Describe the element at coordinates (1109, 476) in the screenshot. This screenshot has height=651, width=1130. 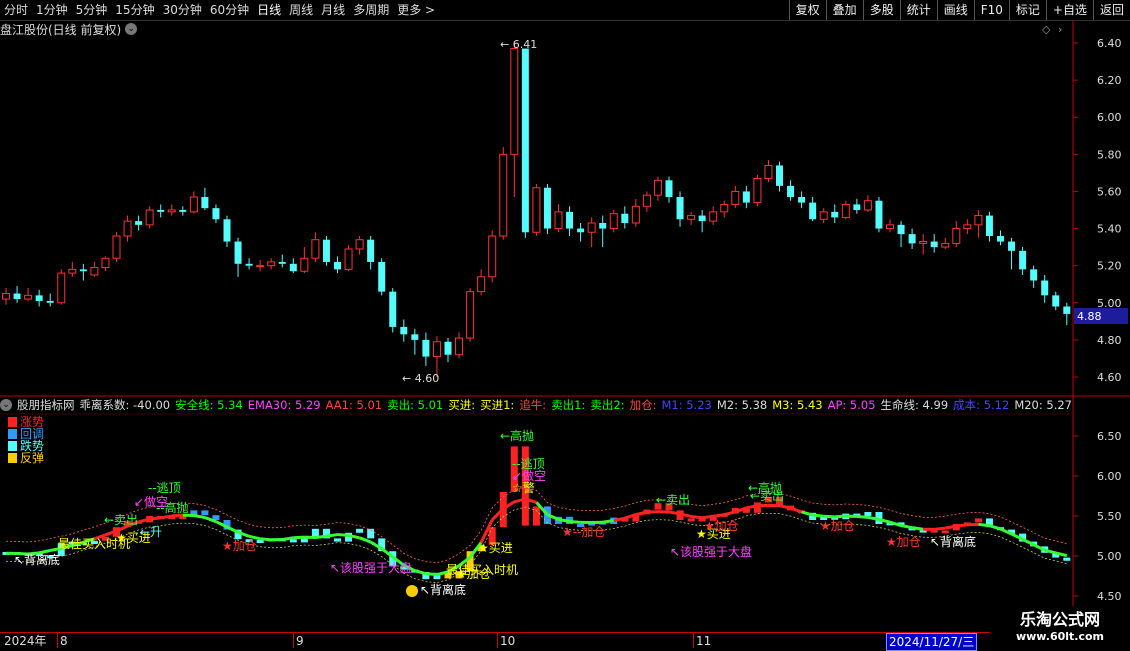
I see `indicator-tick-label: 6.00` at that location.